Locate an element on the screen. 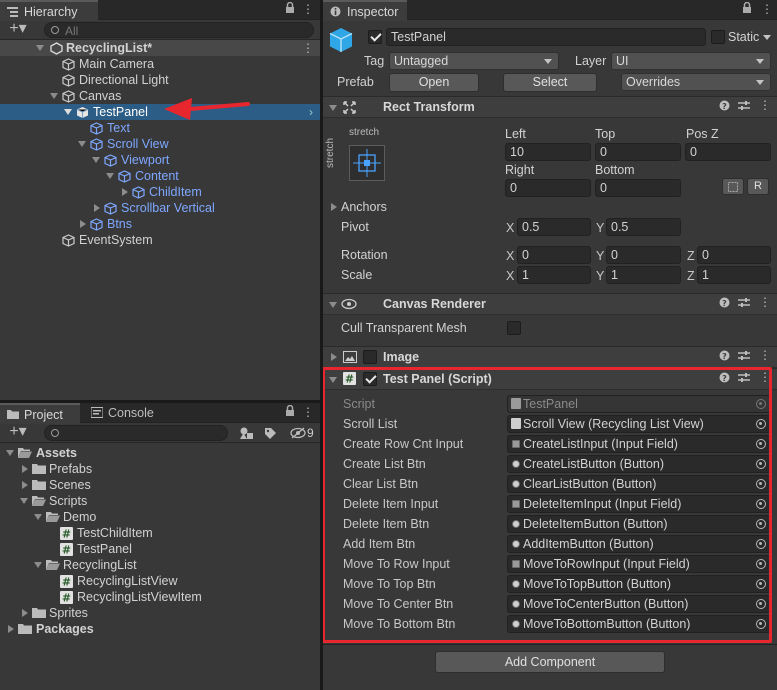  item-label: RecyclingList is located at coordinates (100, 565).